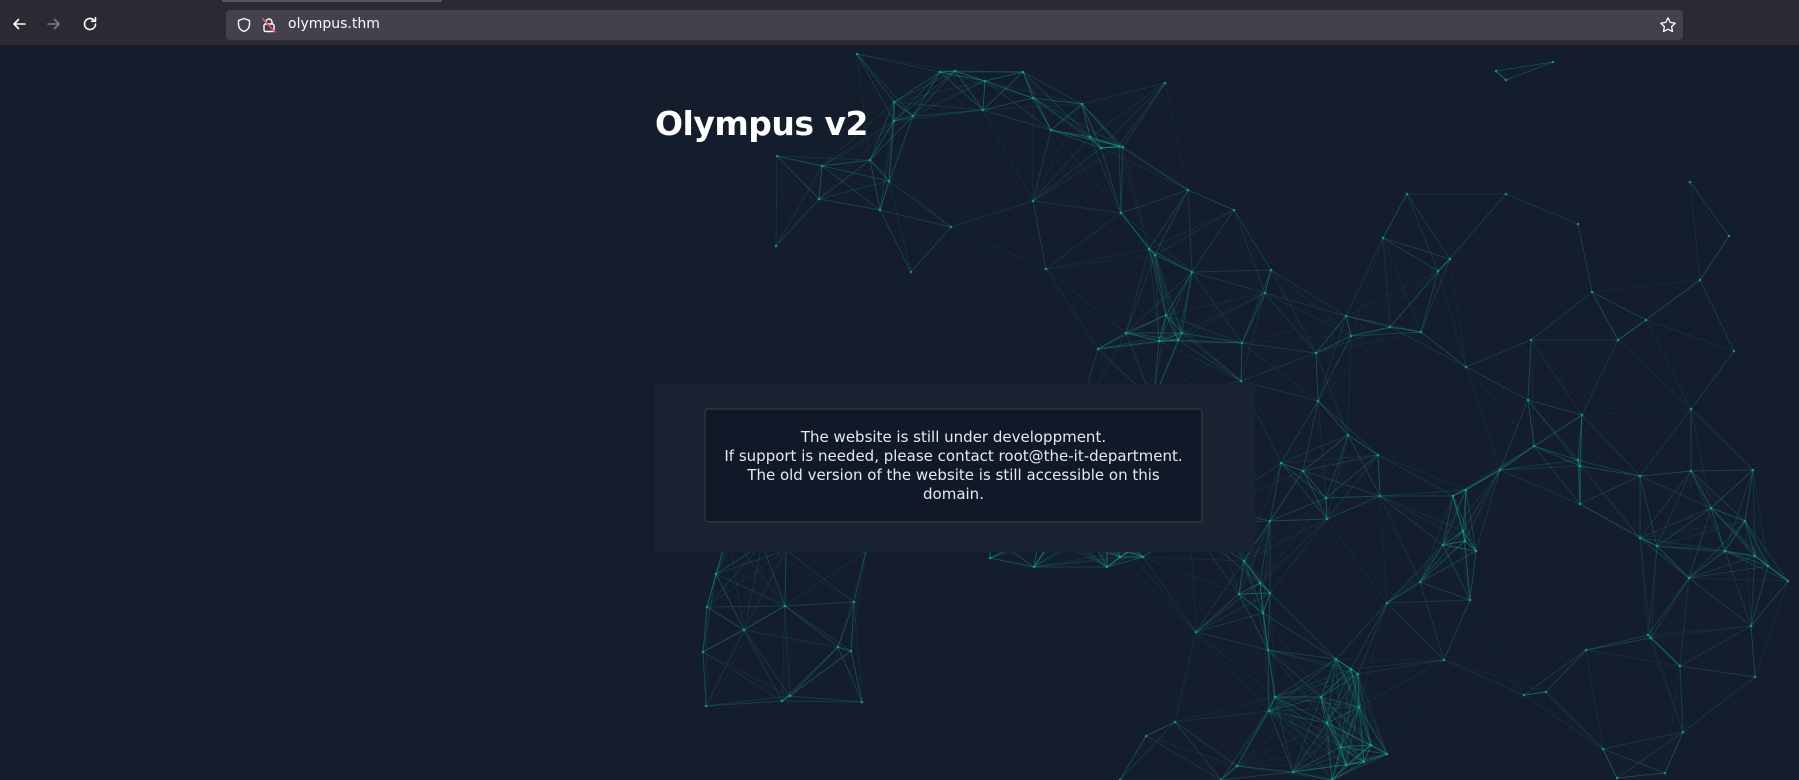 The height and width of the screenshot is (780, 1799). I want to click on arrow-left-icon, so click(19, 24).